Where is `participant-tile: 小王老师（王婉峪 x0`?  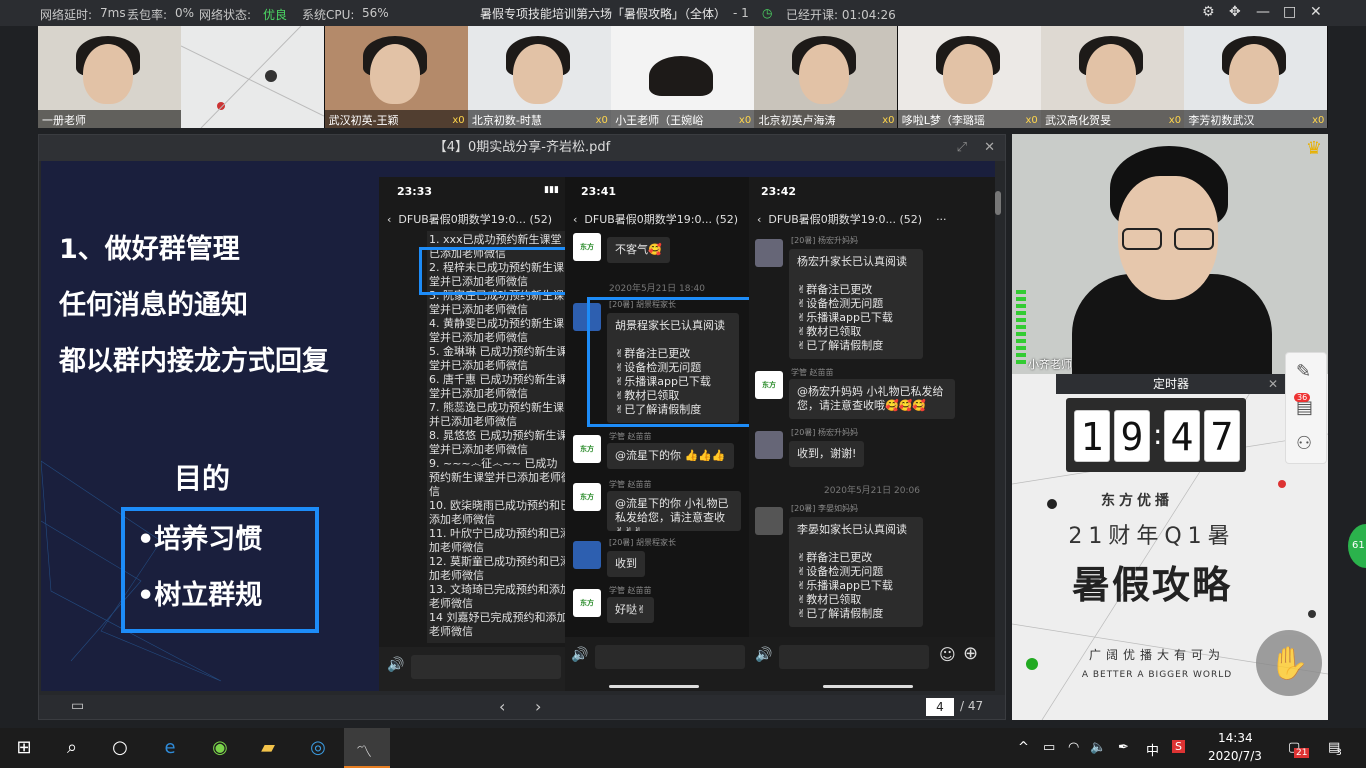 participant-tile: 小王老师（王婉峪 x0 is located at coordinates (683, 77).